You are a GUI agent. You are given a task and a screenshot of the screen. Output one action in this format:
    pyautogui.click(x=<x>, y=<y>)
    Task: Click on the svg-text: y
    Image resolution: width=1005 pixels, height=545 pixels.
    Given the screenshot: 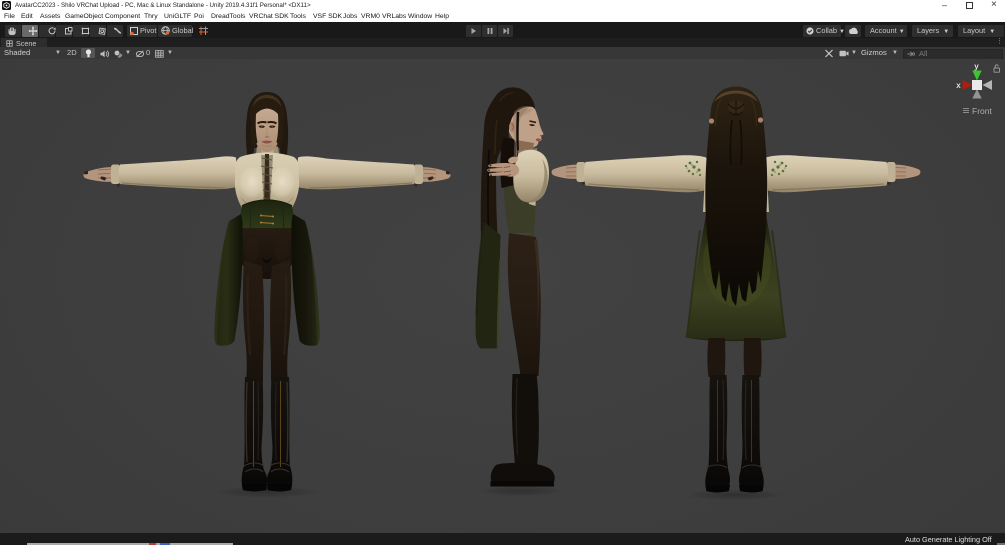 What is the action you would take?
    pyautogui.click(x=976, y=66)
    